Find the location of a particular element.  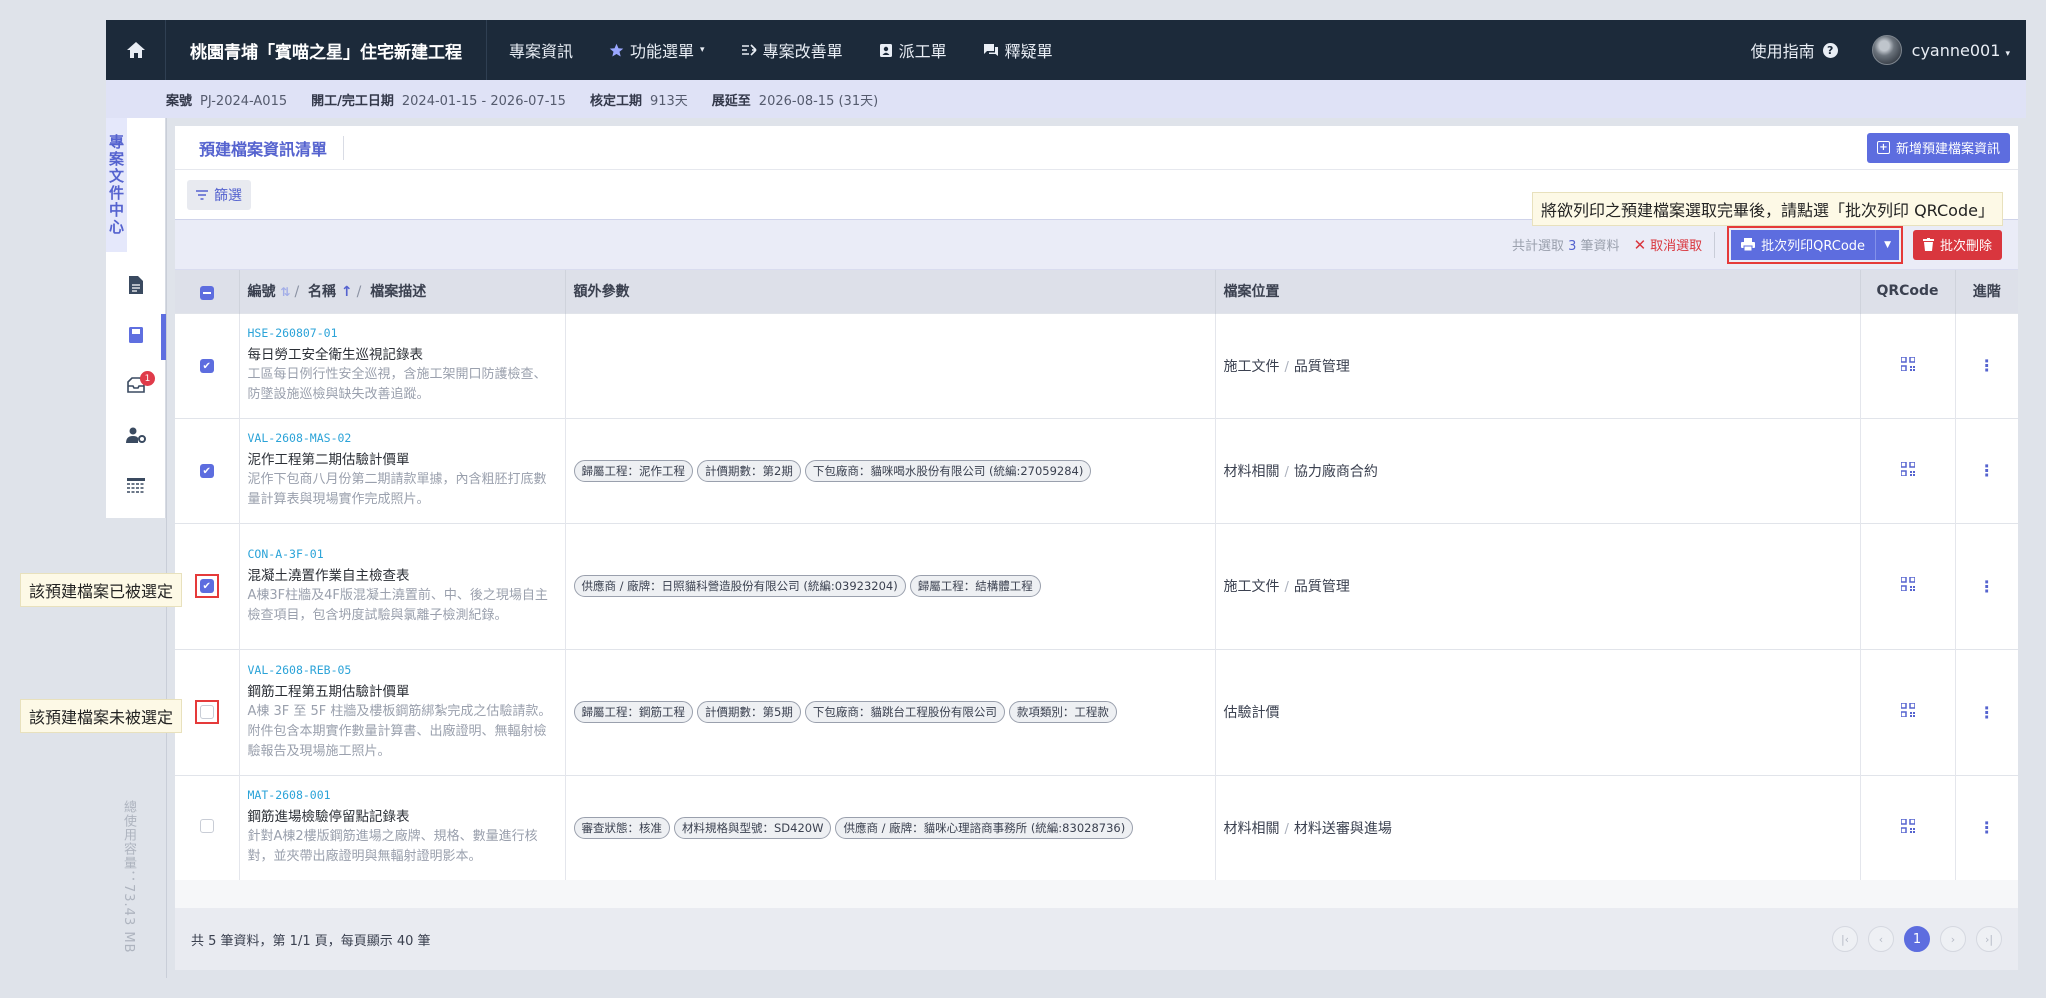

star-icon is located at coordinates (616, 49).